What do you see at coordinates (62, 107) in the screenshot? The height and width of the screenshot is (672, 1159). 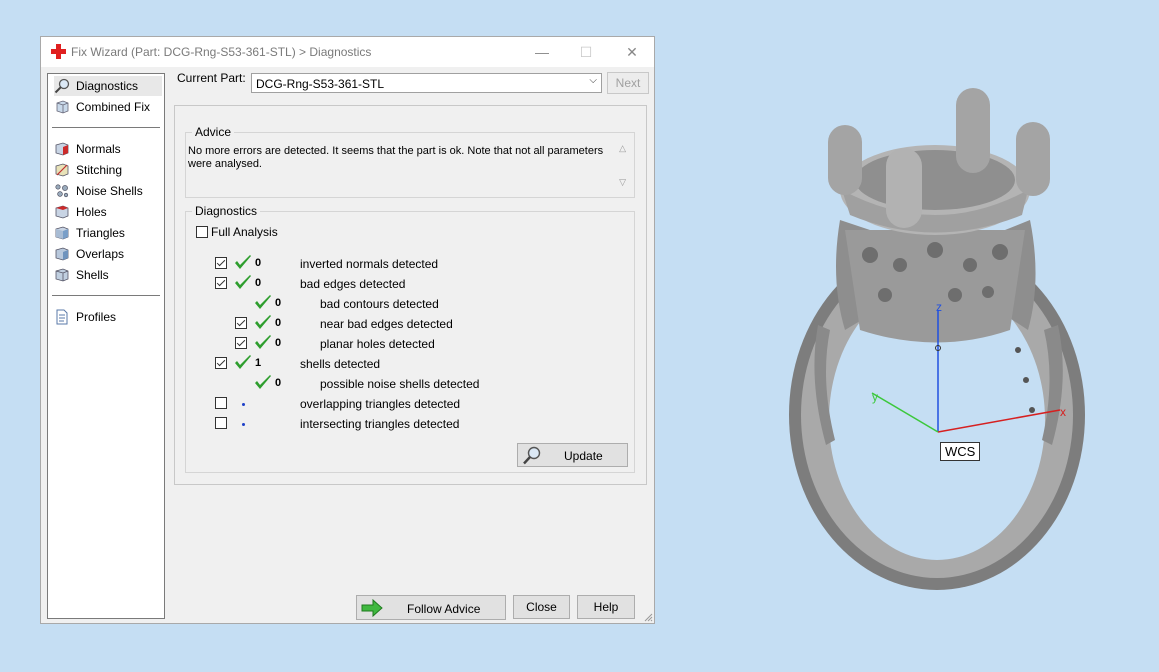 I see `cube-icon` at bounding box center [62, 107].